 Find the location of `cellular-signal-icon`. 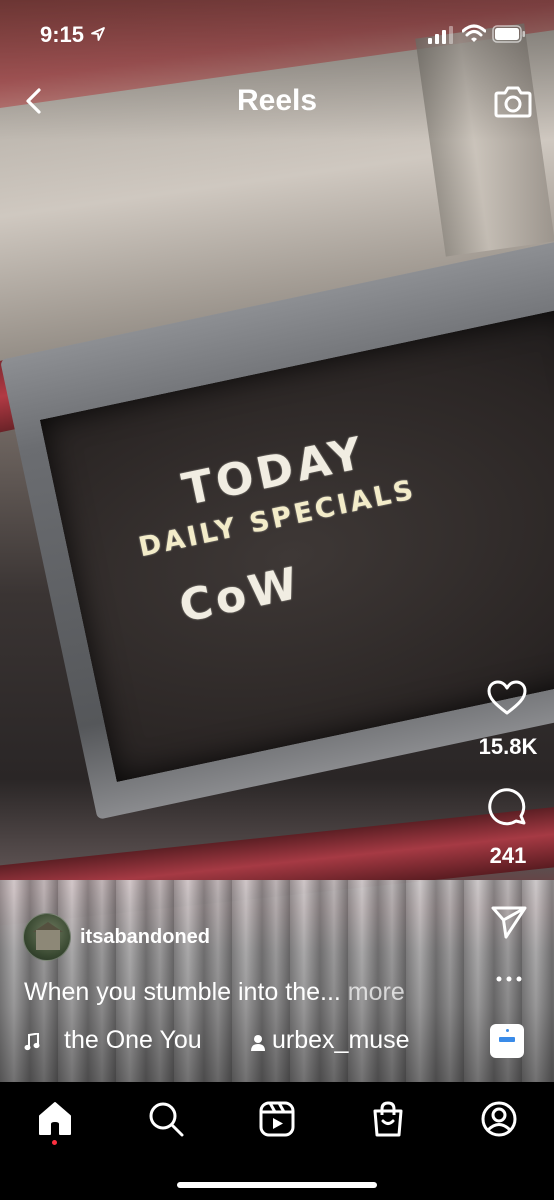

cellular-signal-icon is located at coordinates (440, 35).